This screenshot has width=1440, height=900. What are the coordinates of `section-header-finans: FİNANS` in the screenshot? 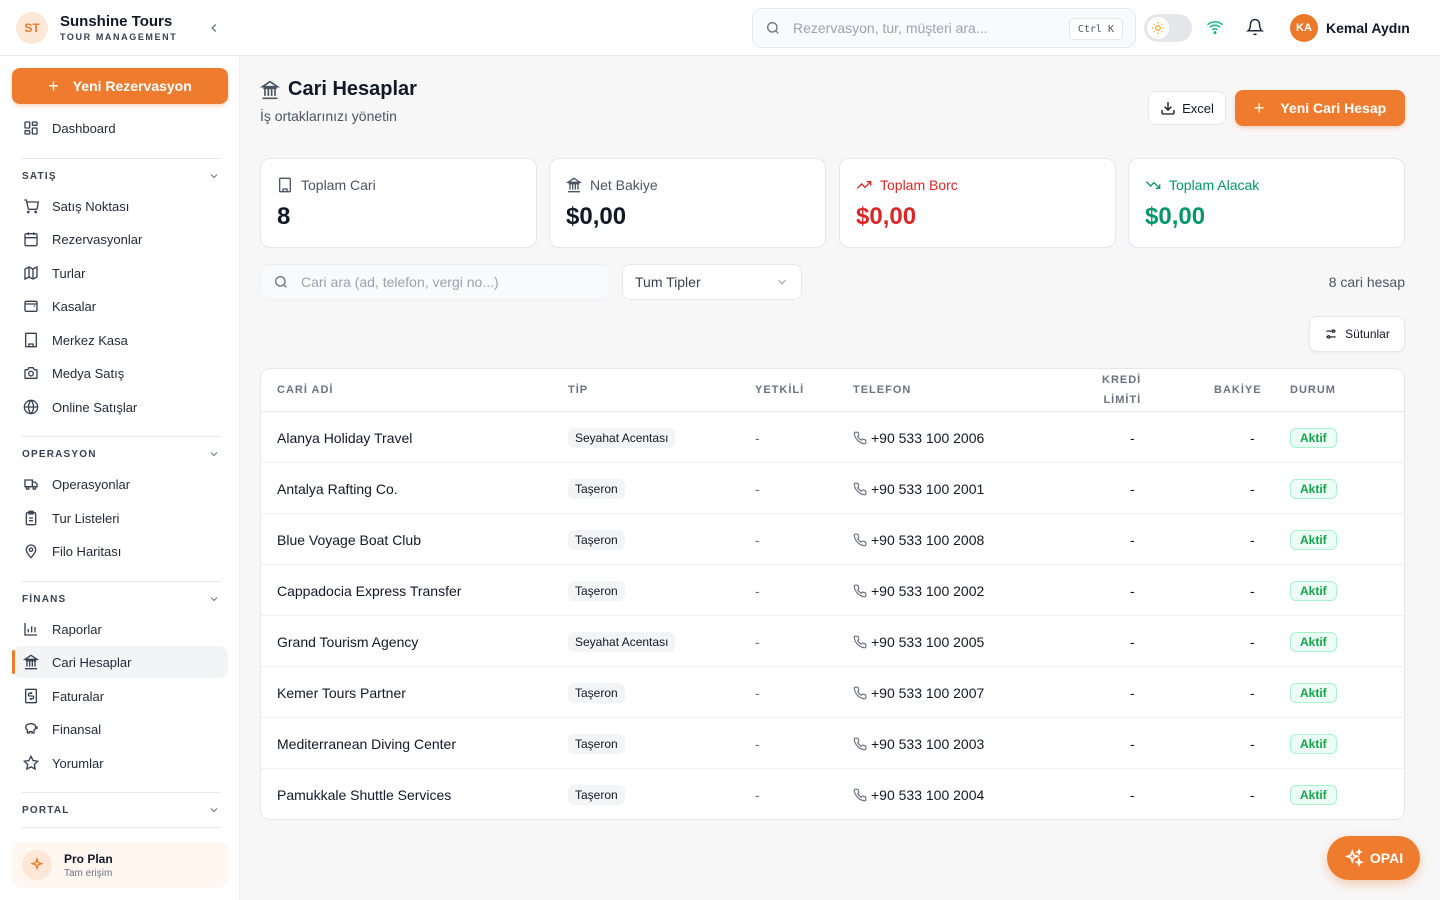 It's located at (121, 599).